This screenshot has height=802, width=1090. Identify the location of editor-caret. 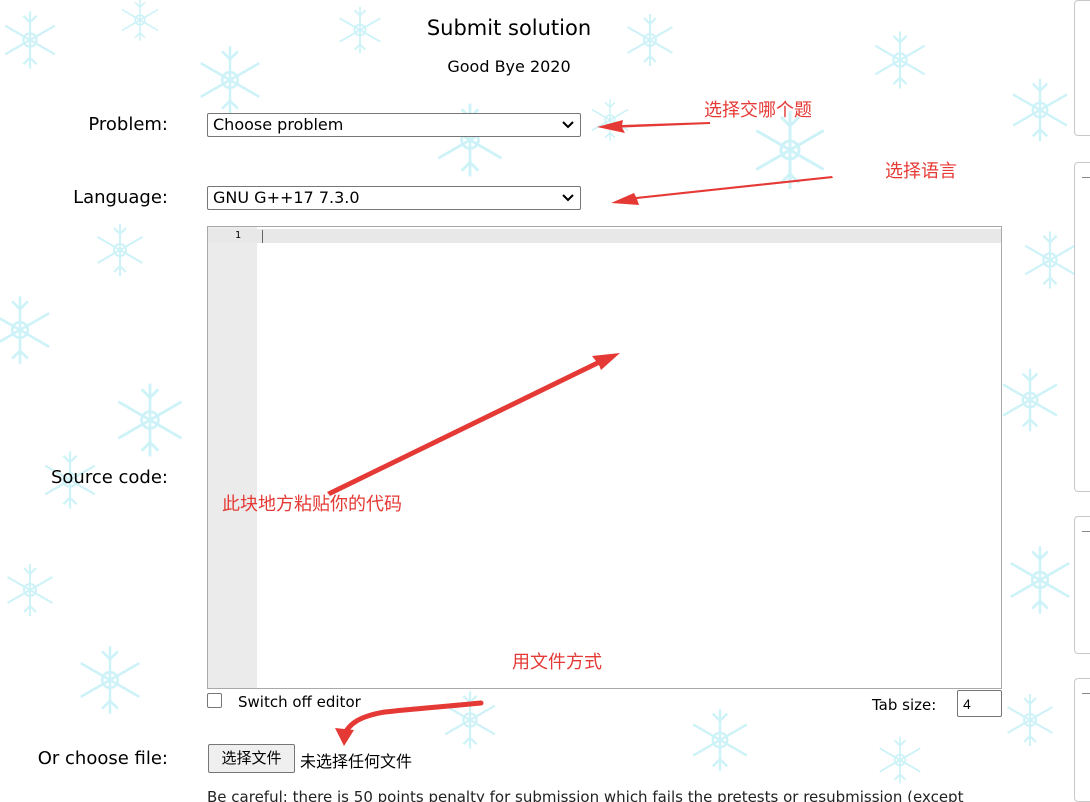
(262, 236).